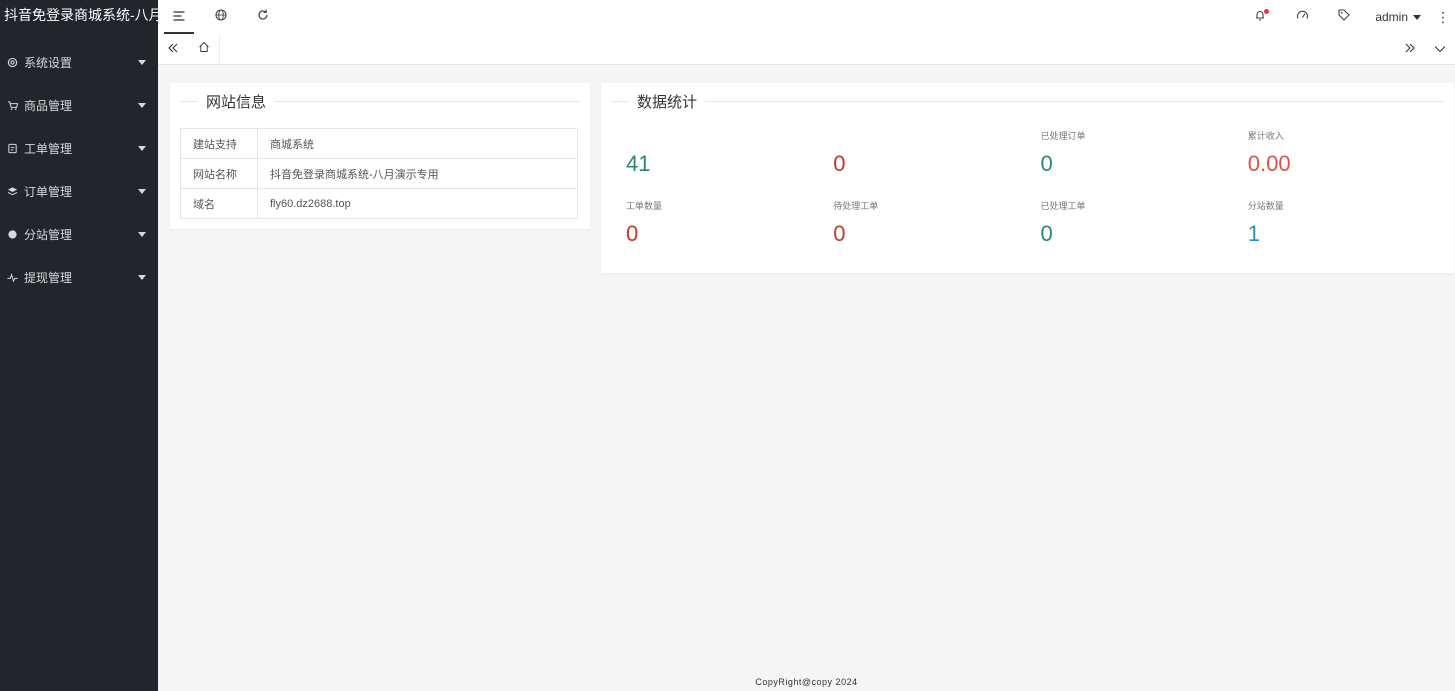 This screenshot has width=1455, height=691. I want to click on stat-item: 已处理工单 0, so click(1131, 230).